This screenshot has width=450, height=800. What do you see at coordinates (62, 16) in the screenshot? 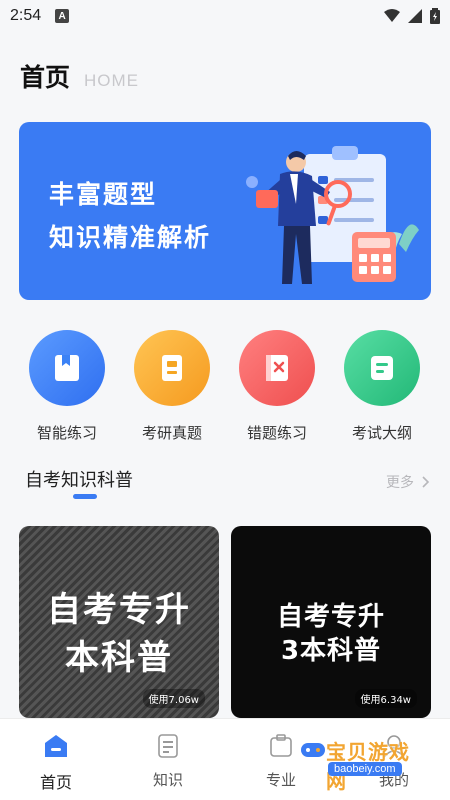
I see `notification-icon: A` at bounding box center [62, 16].